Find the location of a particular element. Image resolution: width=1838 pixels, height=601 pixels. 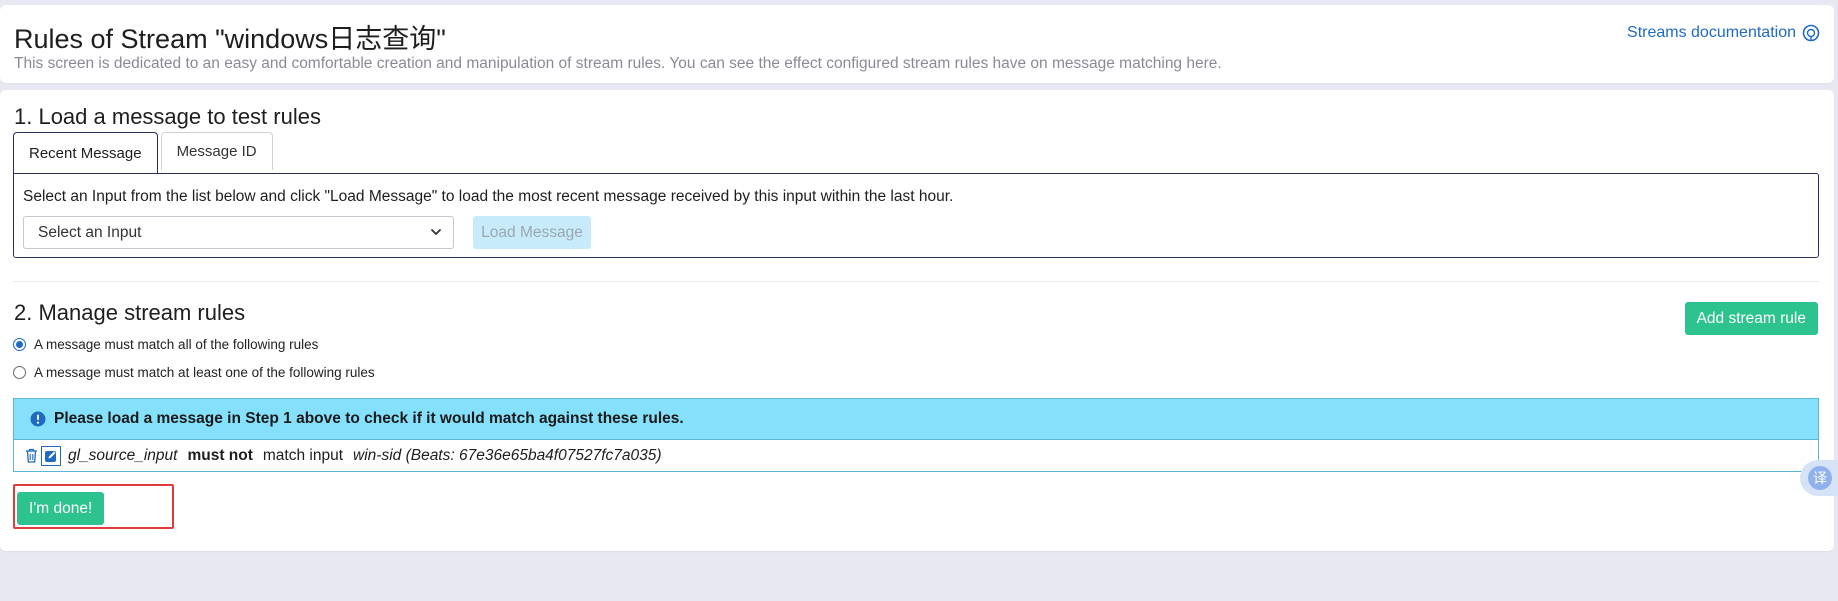

input-select-value: Select an Input is located at coordinates (90, 232).